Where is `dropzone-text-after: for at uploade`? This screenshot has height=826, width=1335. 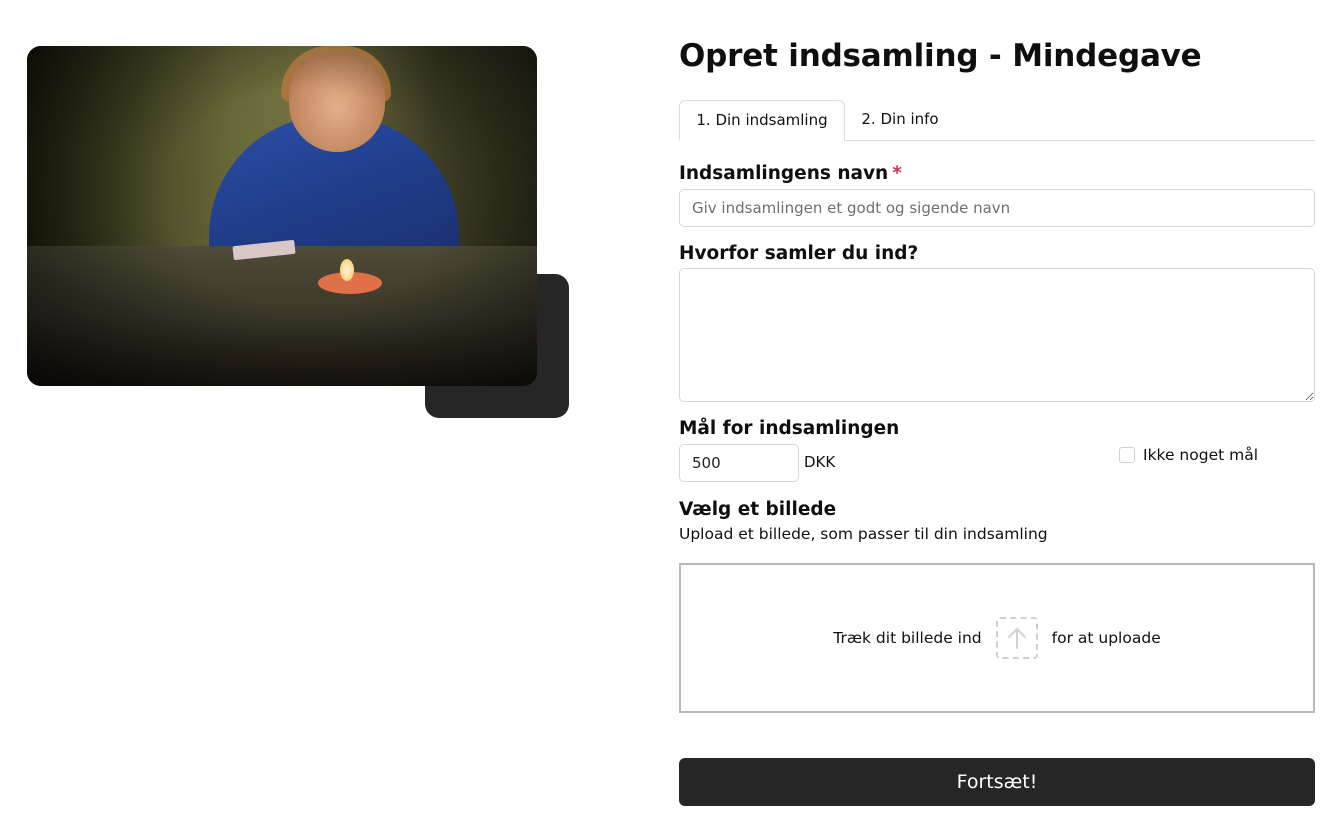
dropzone-text-after: for at uploade is located at coordinates (1106, 638).